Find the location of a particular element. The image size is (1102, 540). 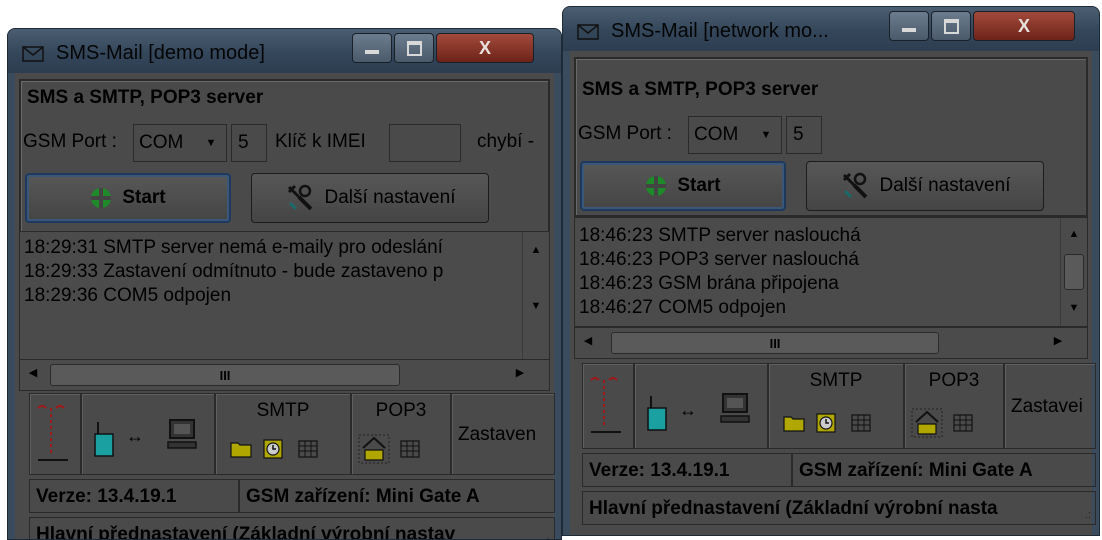

stopped-panel: Zastavei is located at coordinates (1050, 406).